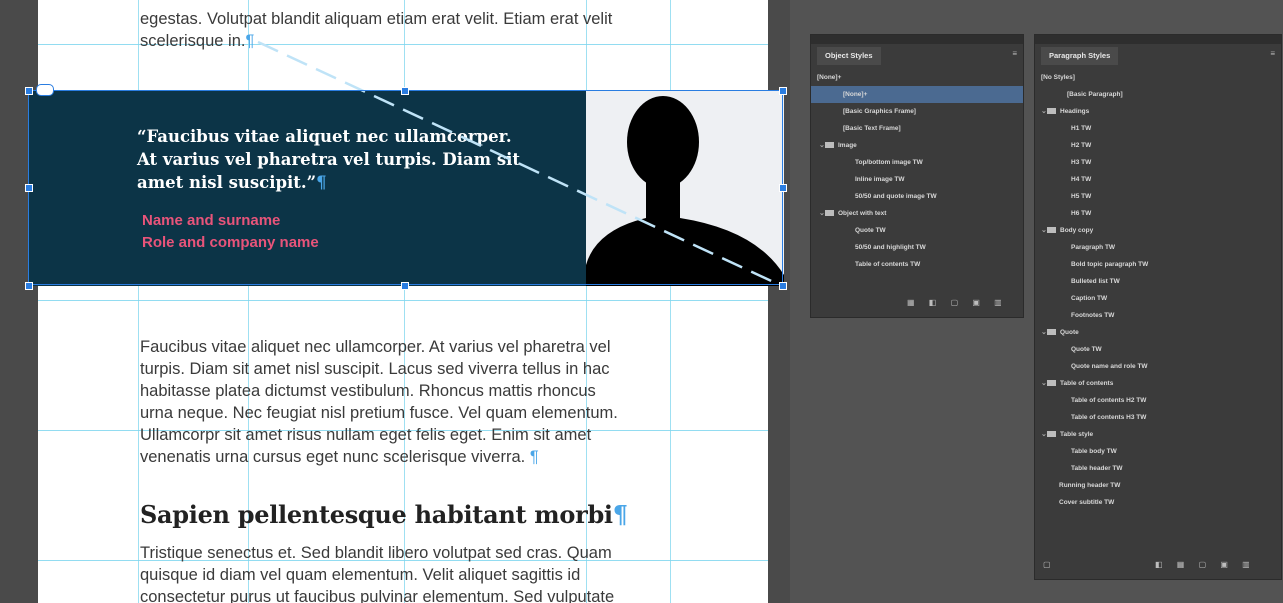 The image size is (1283, 603). What do you see at coordinates (1050, 564) in the screenshot?
I see `panel-footer-left-icon: ▢` at bounding box center [1050, 564].